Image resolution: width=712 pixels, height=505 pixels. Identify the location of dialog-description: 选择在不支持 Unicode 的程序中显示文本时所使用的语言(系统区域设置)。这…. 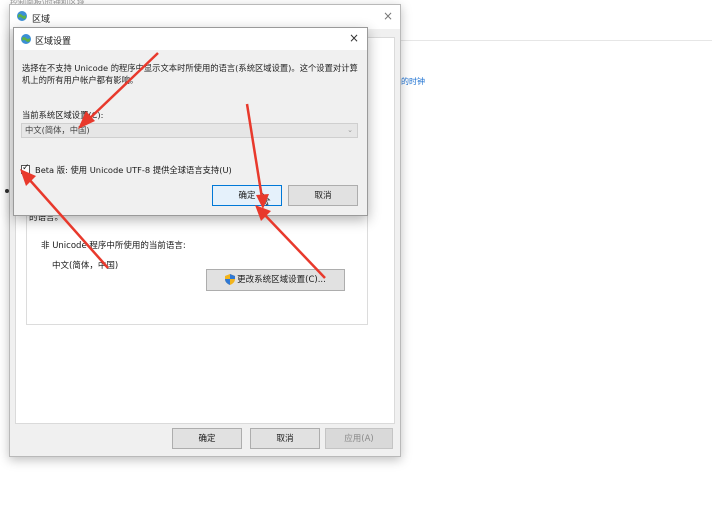
(190, 74).